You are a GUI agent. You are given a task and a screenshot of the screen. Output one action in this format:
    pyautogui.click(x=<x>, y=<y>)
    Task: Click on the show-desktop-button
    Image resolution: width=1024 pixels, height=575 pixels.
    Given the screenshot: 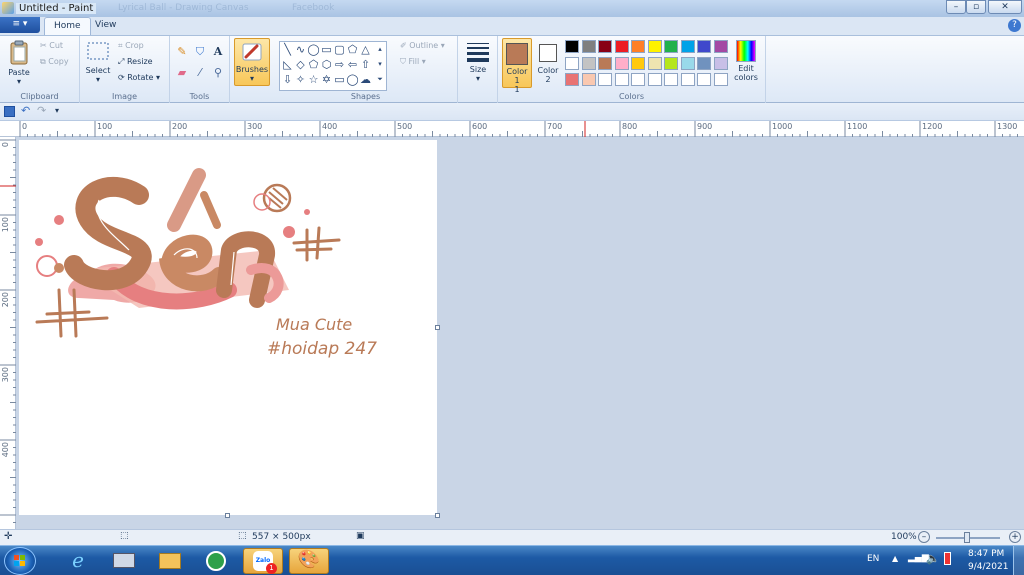 What is the action you would take?
    pyautogui.click(x=1018, y=560)
    